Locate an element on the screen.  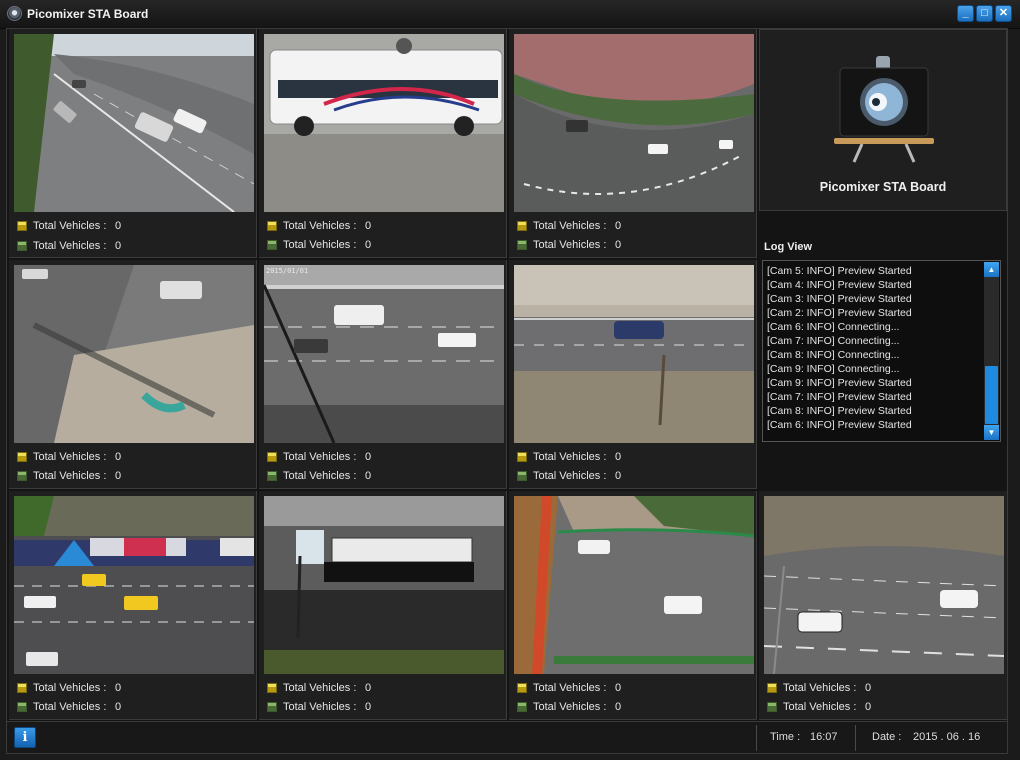
scroll-down-arrow-icon: ▼ is located at coordinates (991, 432).